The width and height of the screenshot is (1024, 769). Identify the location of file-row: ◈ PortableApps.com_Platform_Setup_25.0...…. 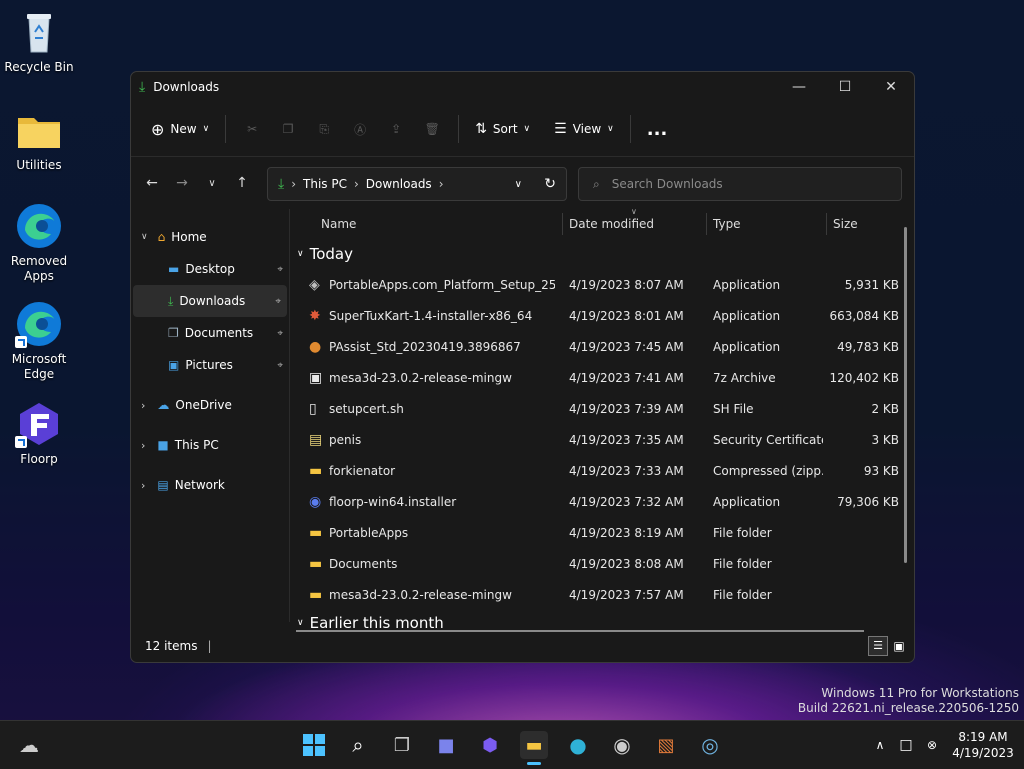
(601, 284).